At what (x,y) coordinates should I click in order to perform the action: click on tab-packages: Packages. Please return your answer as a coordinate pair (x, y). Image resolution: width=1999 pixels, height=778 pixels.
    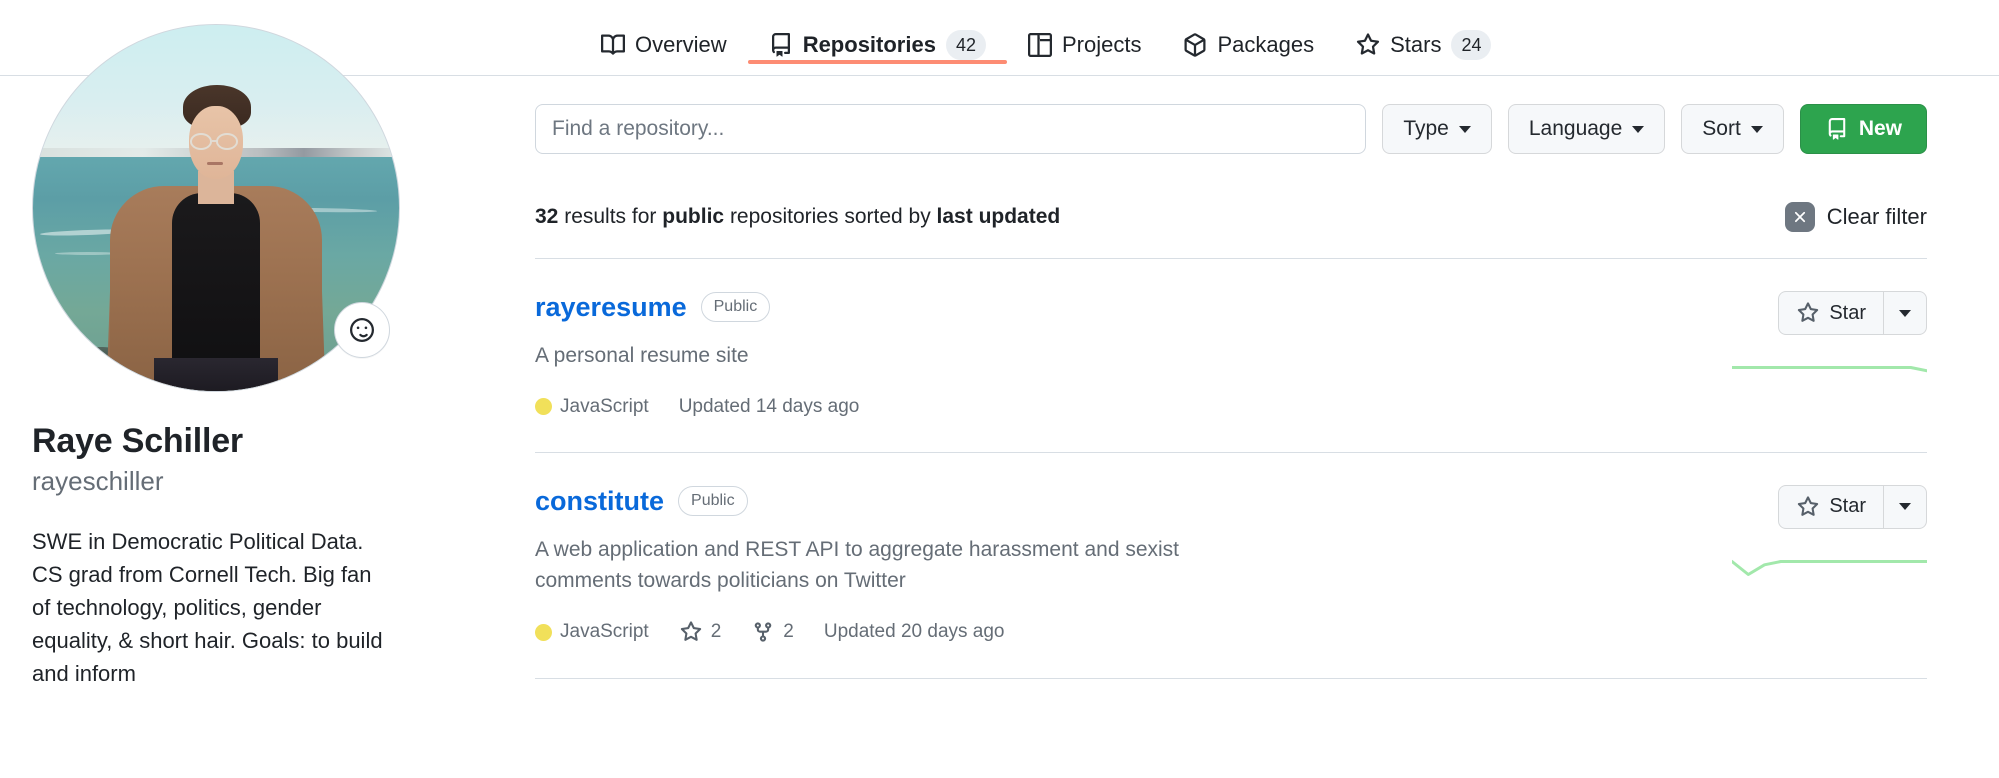
    Looking at the image, I should click on (1248, 36).